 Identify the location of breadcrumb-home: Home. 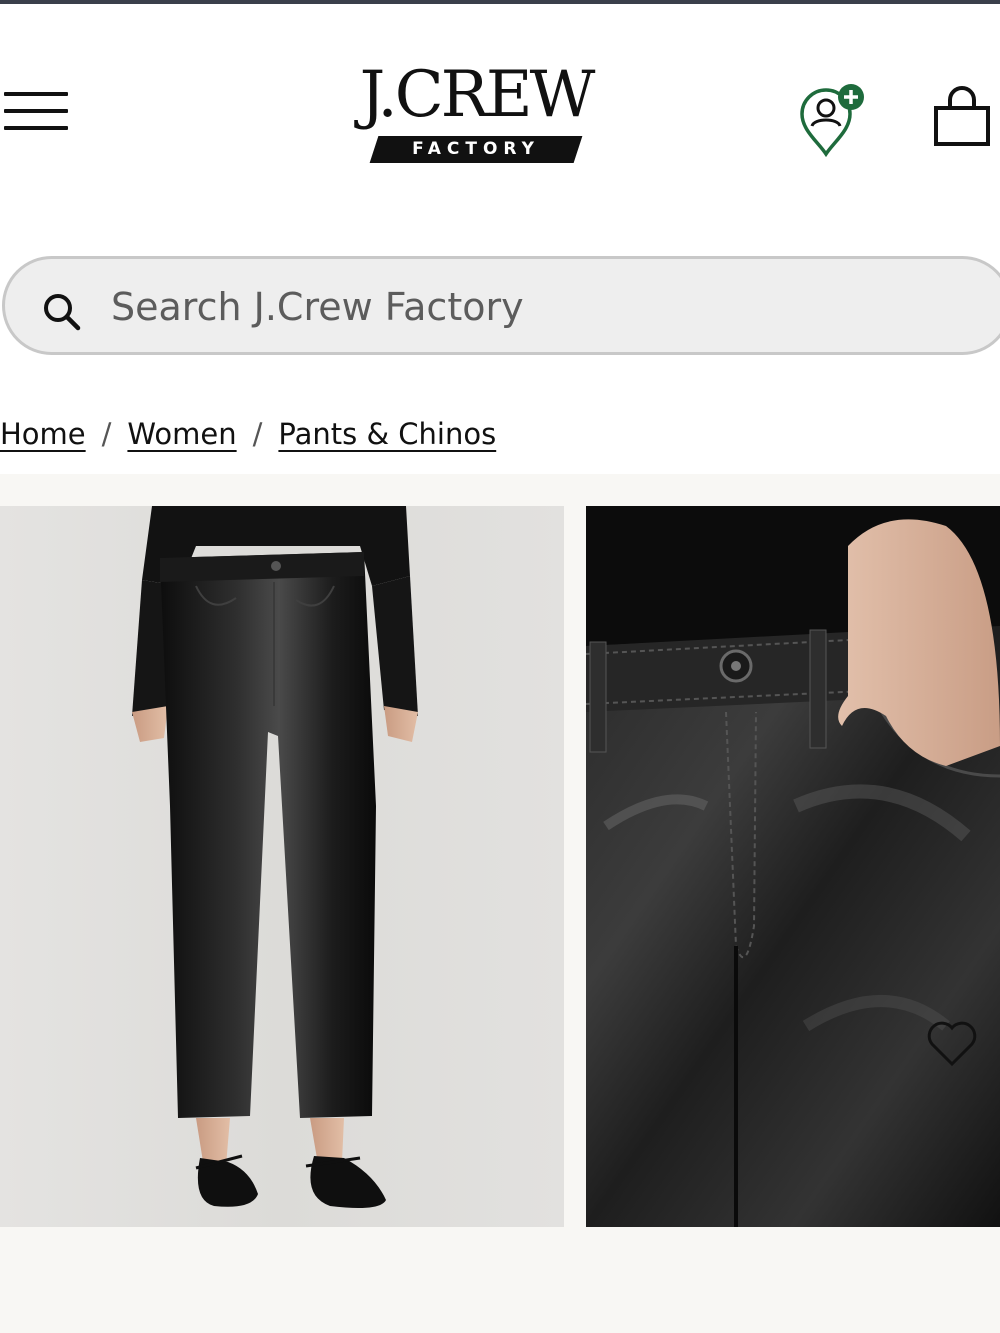
(43, 434).